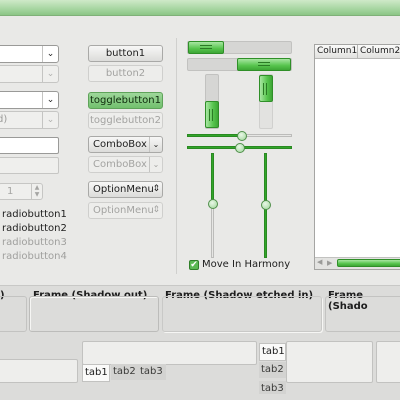 This screenshot has height=400, width=400. I want to click on window-titlebar, so click(200, 8).